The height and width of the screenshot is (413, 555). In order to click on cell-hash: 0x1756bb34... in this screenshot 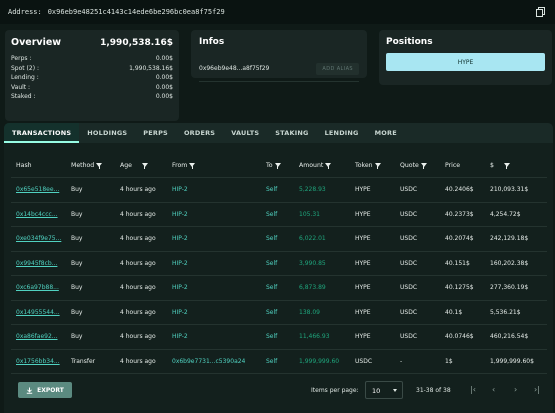, I will do `click(41, 361)`.